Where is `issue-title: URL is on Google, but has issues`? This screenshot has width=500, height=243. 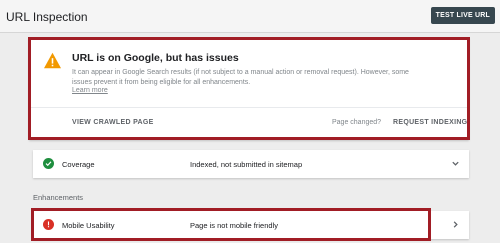 issue-title: URL is on Google, but has issues is located at coordinates (155, 58).